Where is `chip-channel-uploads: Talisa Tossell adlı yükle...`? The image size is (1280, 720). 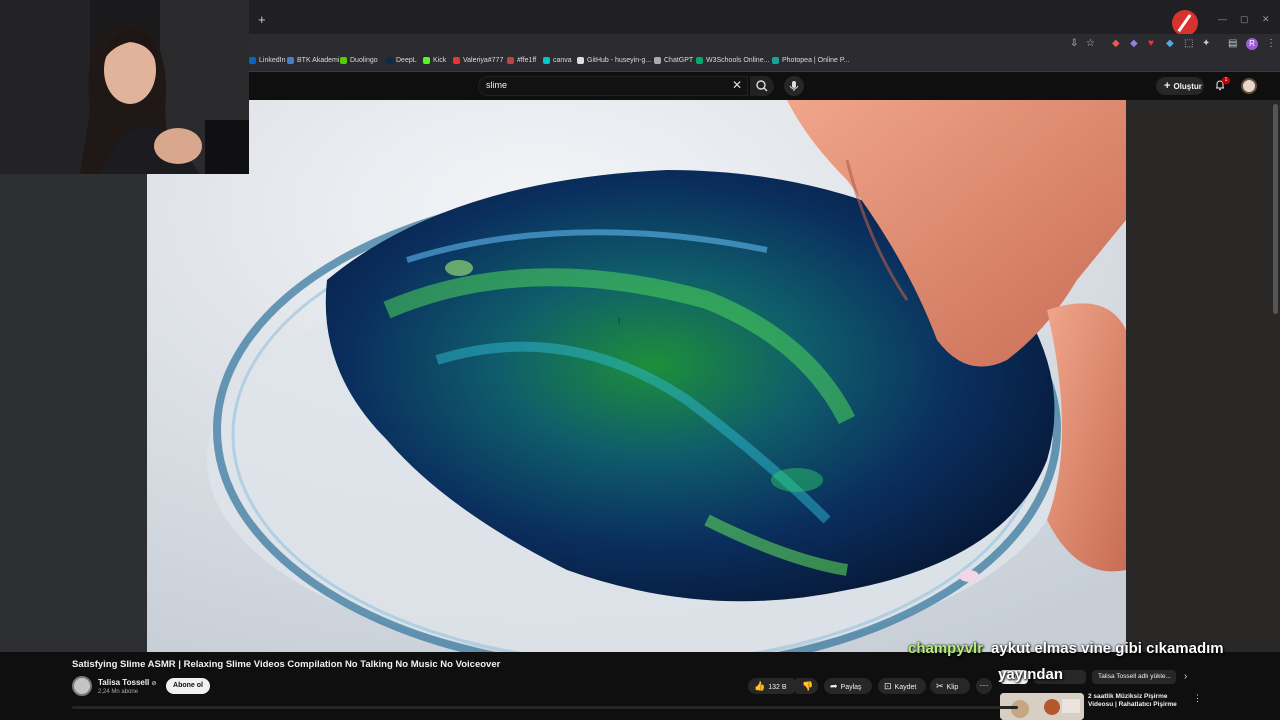
chip-channel-uploads: Talisa Tossell adlı yükle... is located at coordinates (1134, 677).